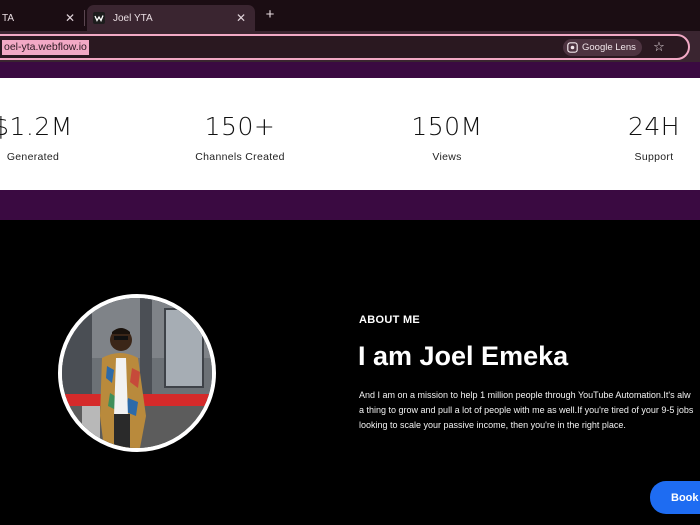  What do you see at coordinates (654, 157) in the screenshot?
I see `stat-label: Support` at bounding box center [654, 157].